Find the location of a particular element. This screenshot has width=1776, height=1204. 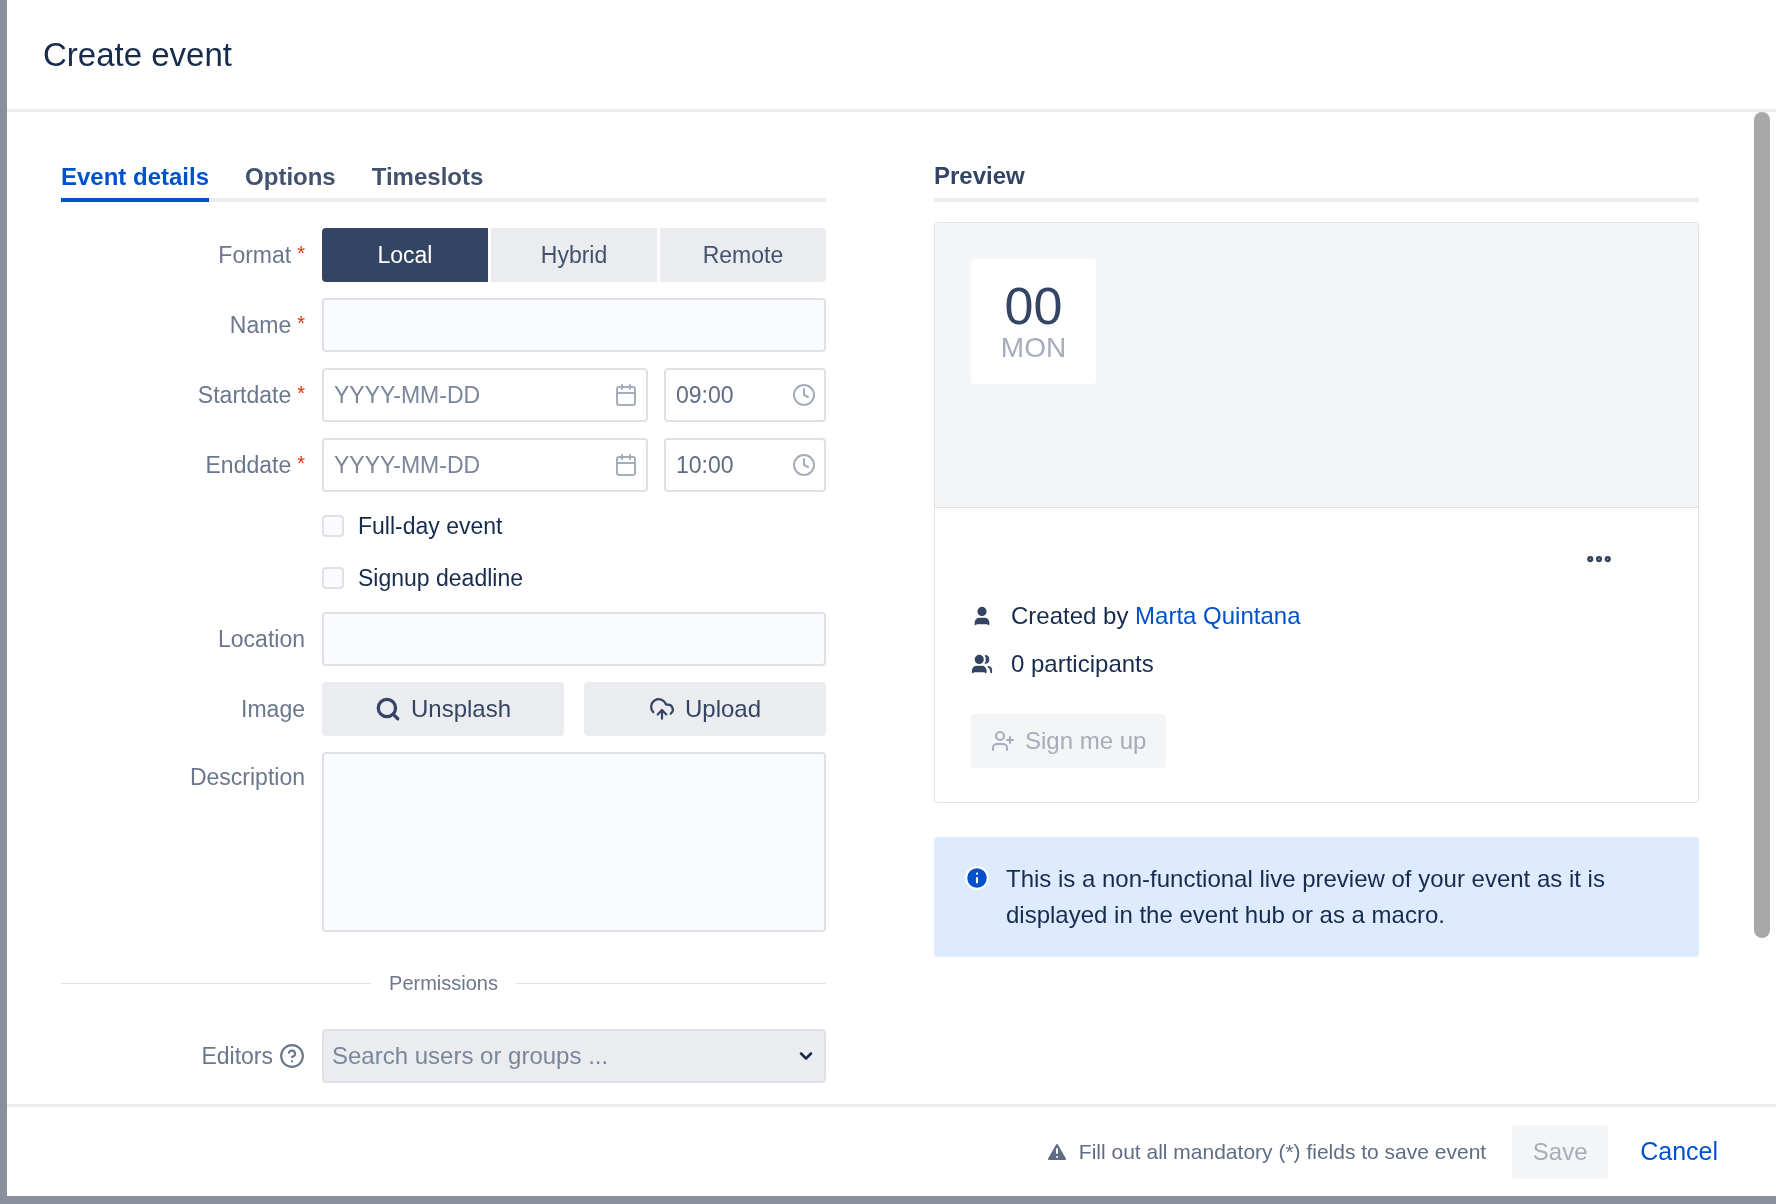

field-label: Name * is located at coordinates (267, 325).